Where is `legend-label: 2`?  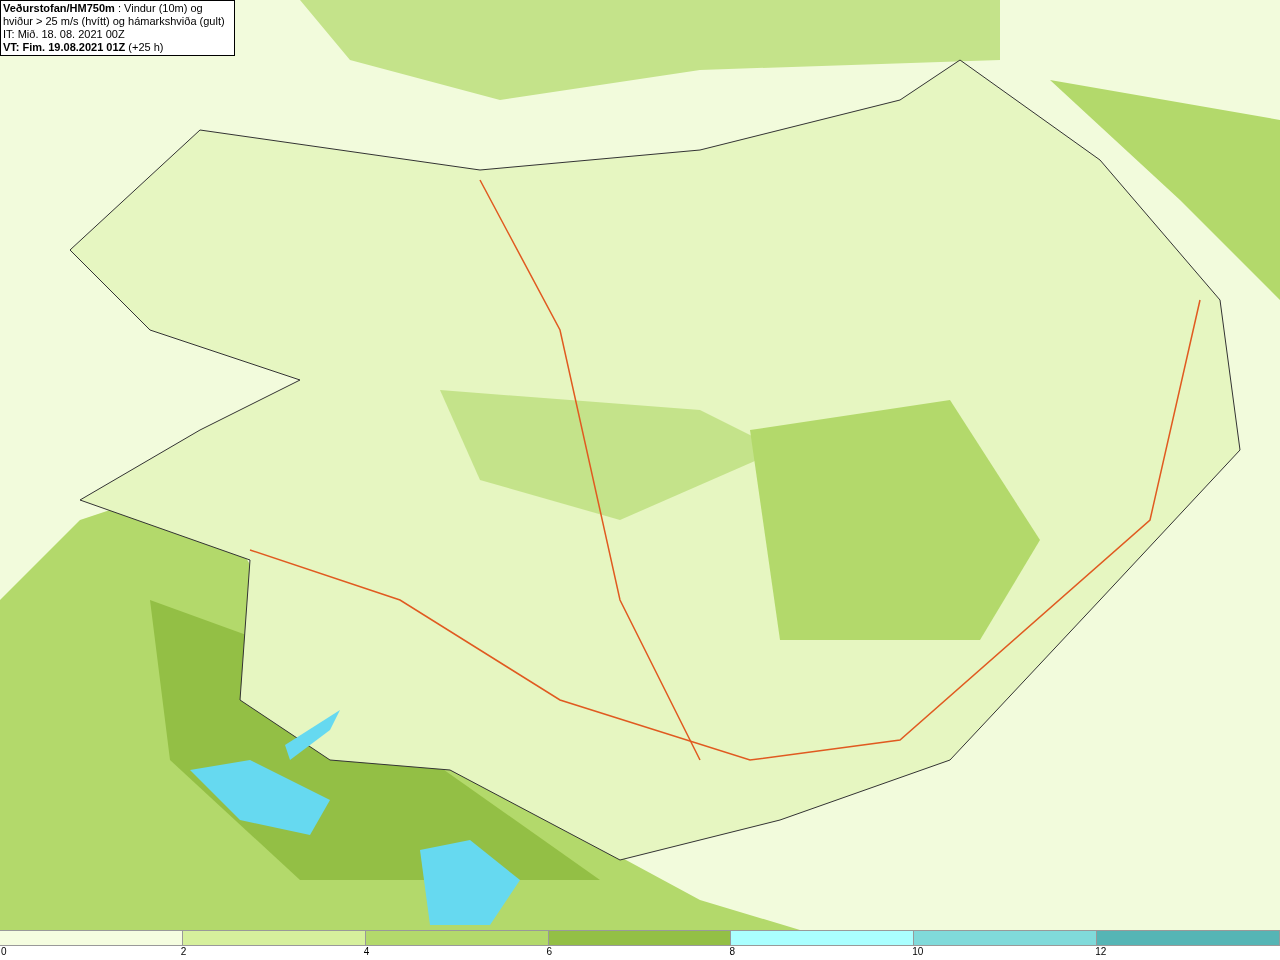 legend-label: 2 is located at coordinates (183, 952).